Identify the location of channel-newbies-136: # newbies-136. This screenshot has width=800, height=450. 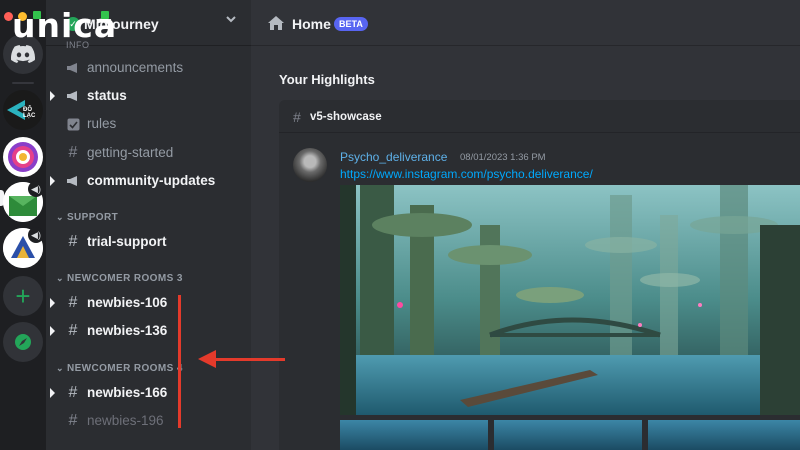
(148, 331).